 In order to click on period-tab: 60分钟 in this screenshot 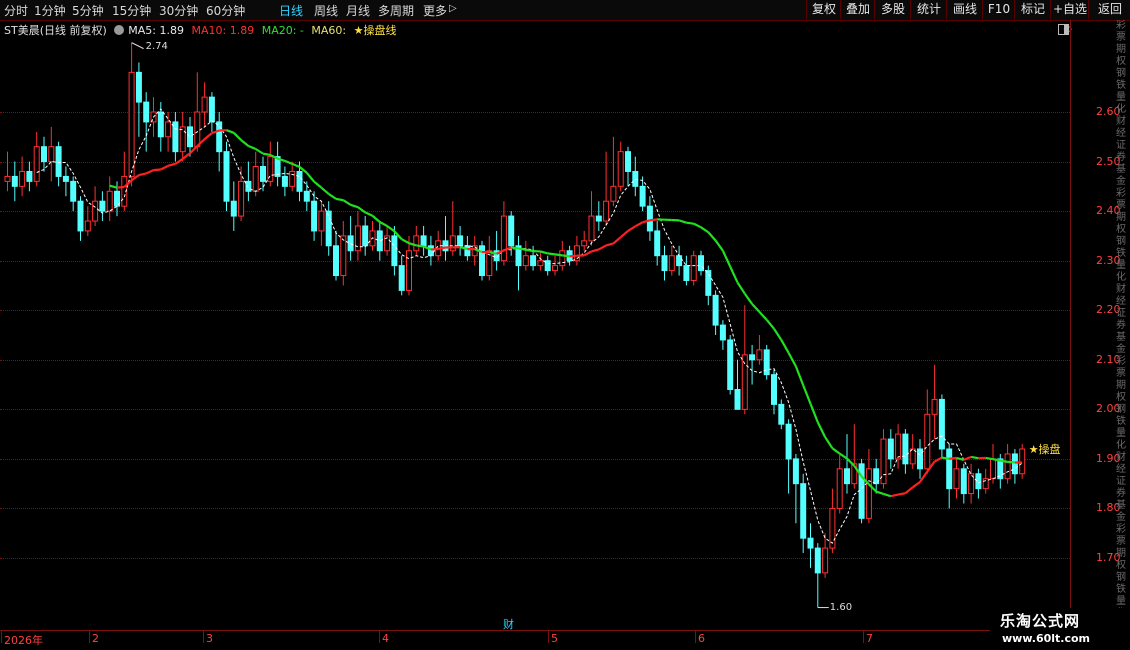, I will do `click(225, 10)`.